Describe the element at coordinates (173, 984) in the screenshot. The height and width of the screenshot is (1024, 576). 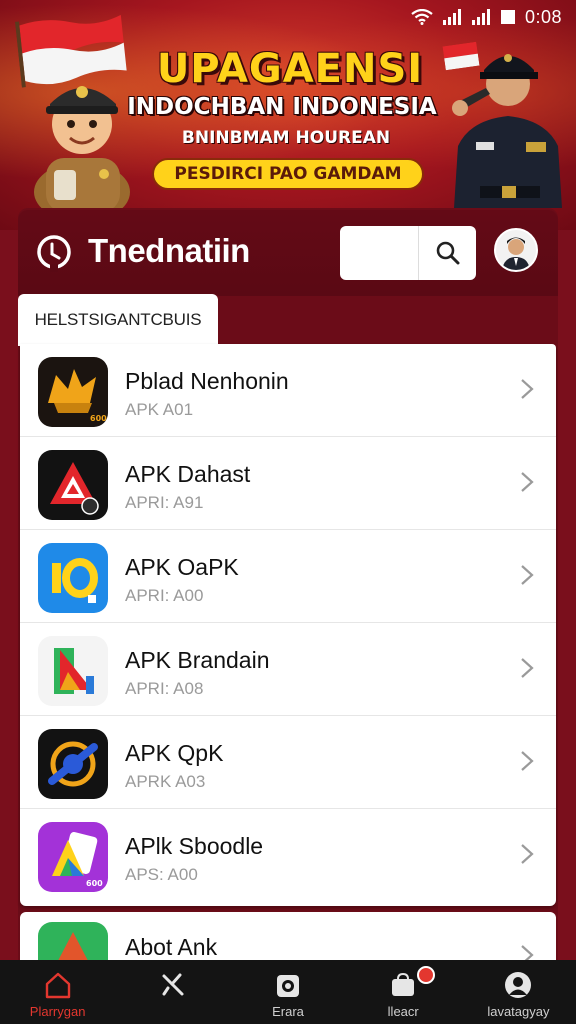
I see `tools-icon` at that location.